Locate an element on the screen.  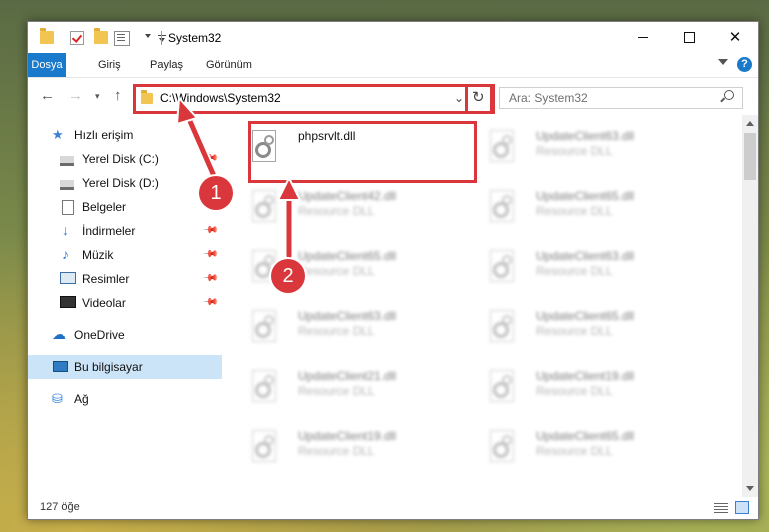
search-placeholder: Ara: System32 is located at coordinates (548, 98).